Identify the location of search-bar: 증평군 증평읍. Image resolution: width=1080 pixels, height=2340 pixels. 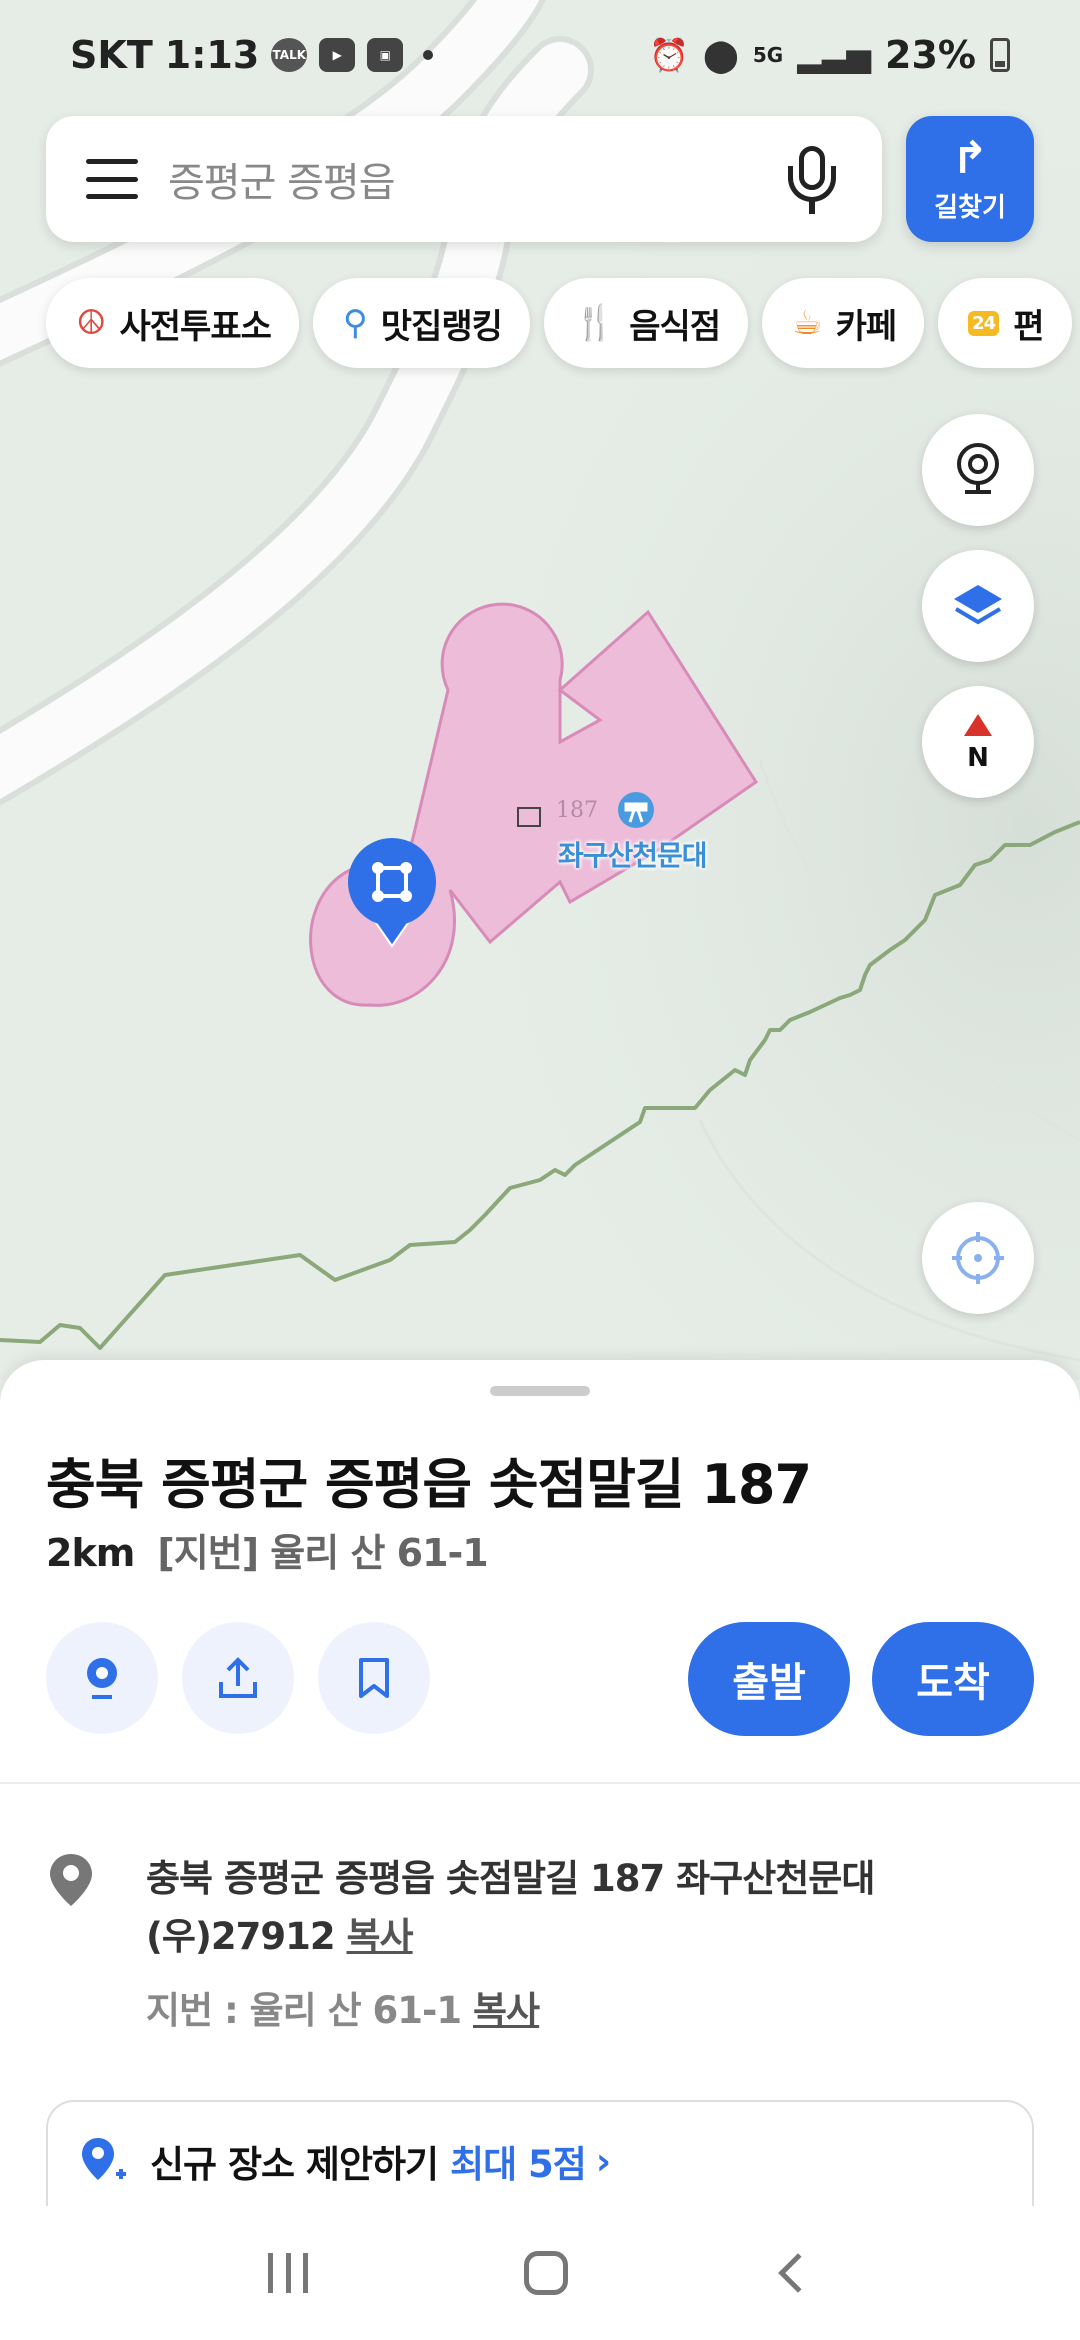
(464, 179).